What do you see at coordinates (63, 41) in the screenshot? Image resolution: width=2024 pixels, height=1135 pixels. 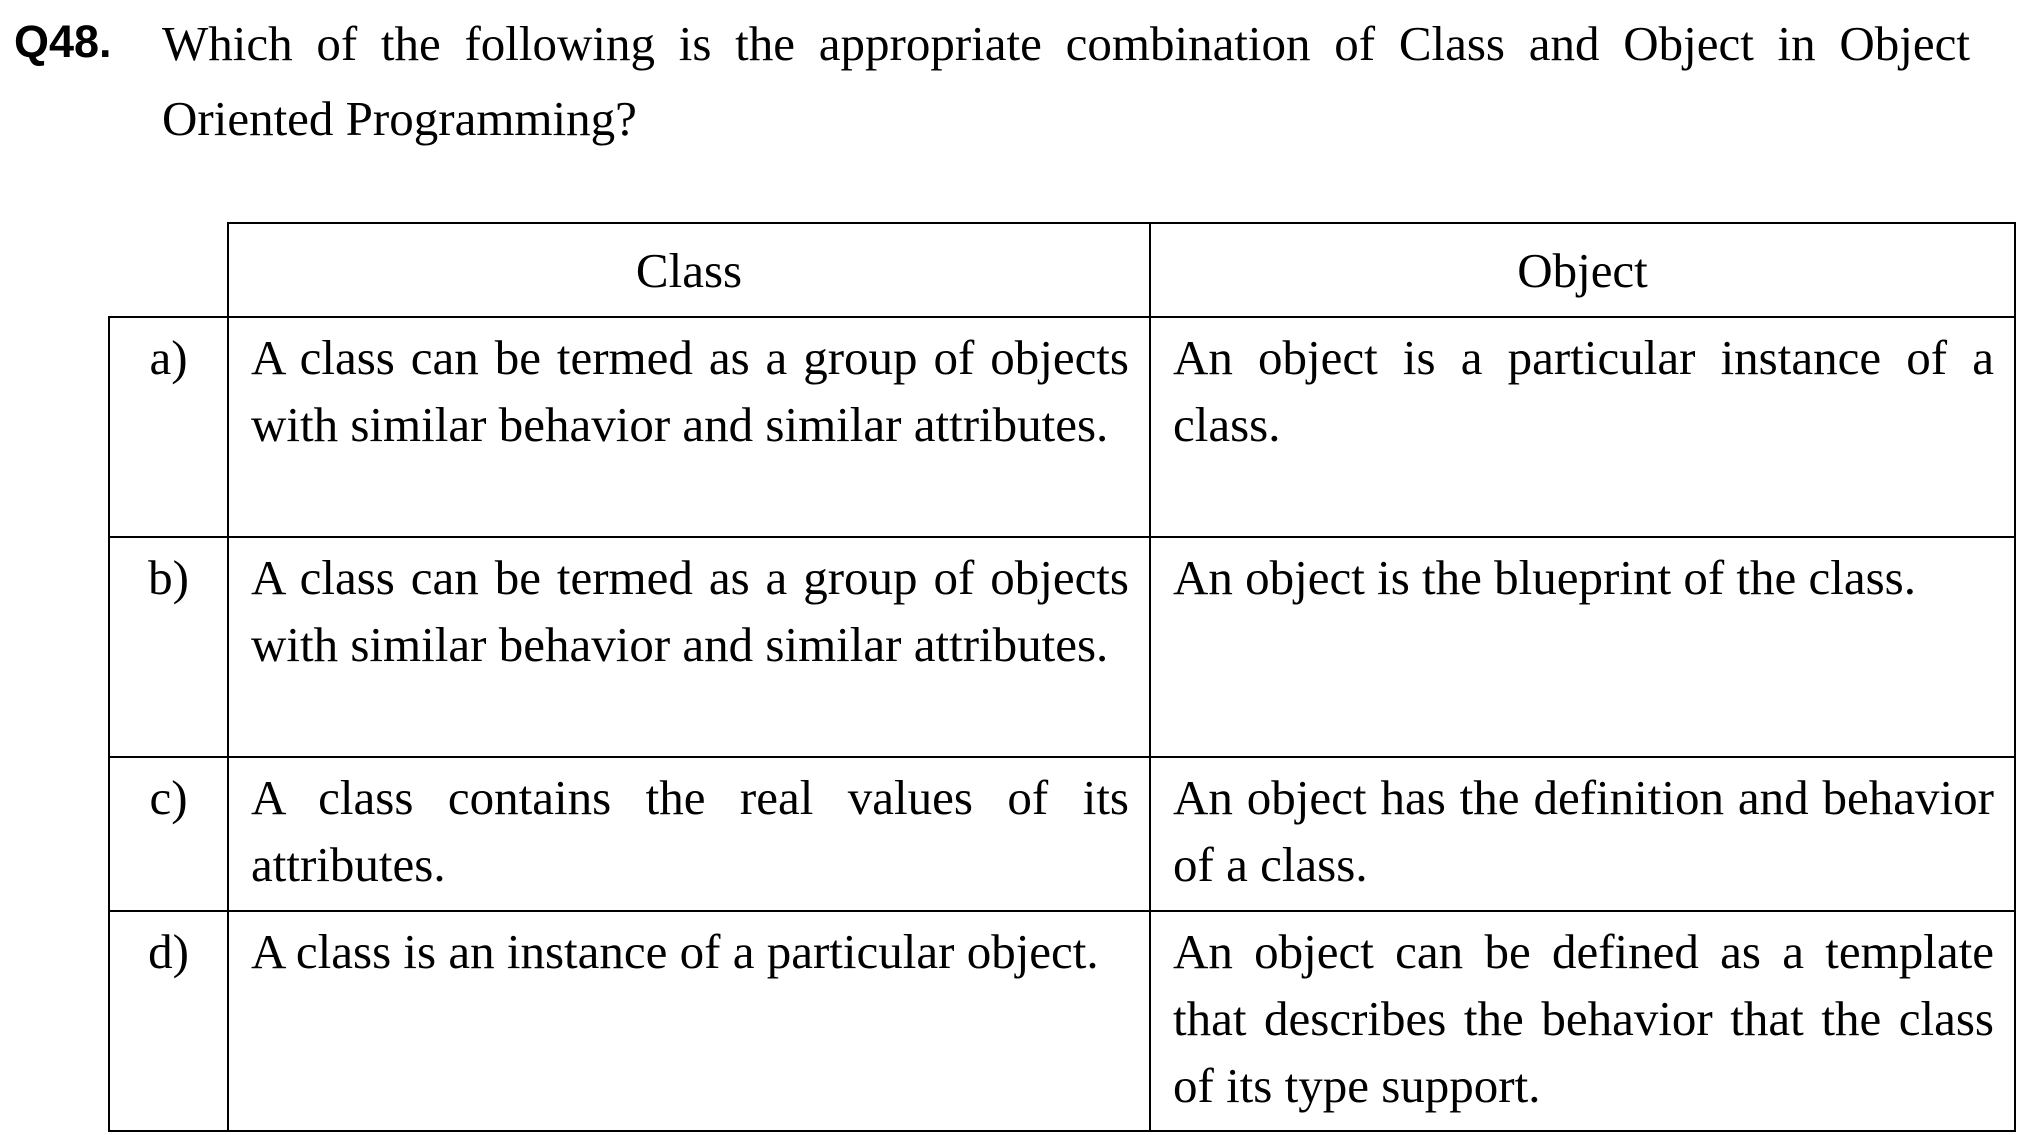 I see `question-number: Q48.` at bounding box center [63, 41].